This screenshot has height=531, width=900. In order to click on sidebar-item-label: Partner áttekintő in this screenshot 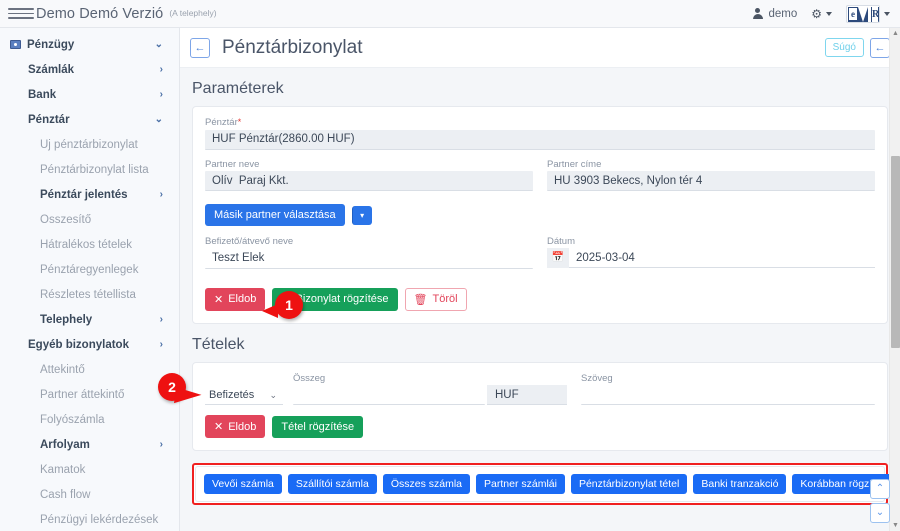, I will do `click(82, 394)`.